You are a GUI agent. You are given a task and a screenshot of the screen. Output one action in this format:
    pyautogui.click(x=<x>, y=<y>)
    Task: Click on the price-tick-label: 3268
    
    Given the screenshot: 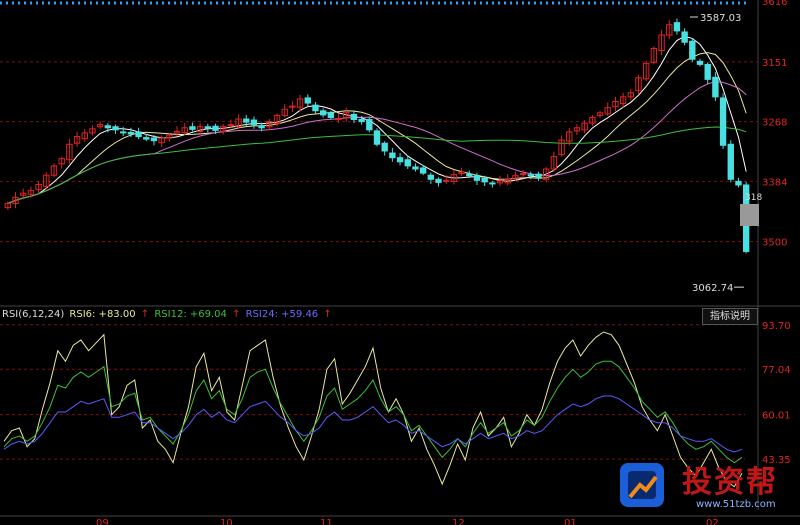 What is the action you would take?
    pyautogui.click(x=774, y=123)
    